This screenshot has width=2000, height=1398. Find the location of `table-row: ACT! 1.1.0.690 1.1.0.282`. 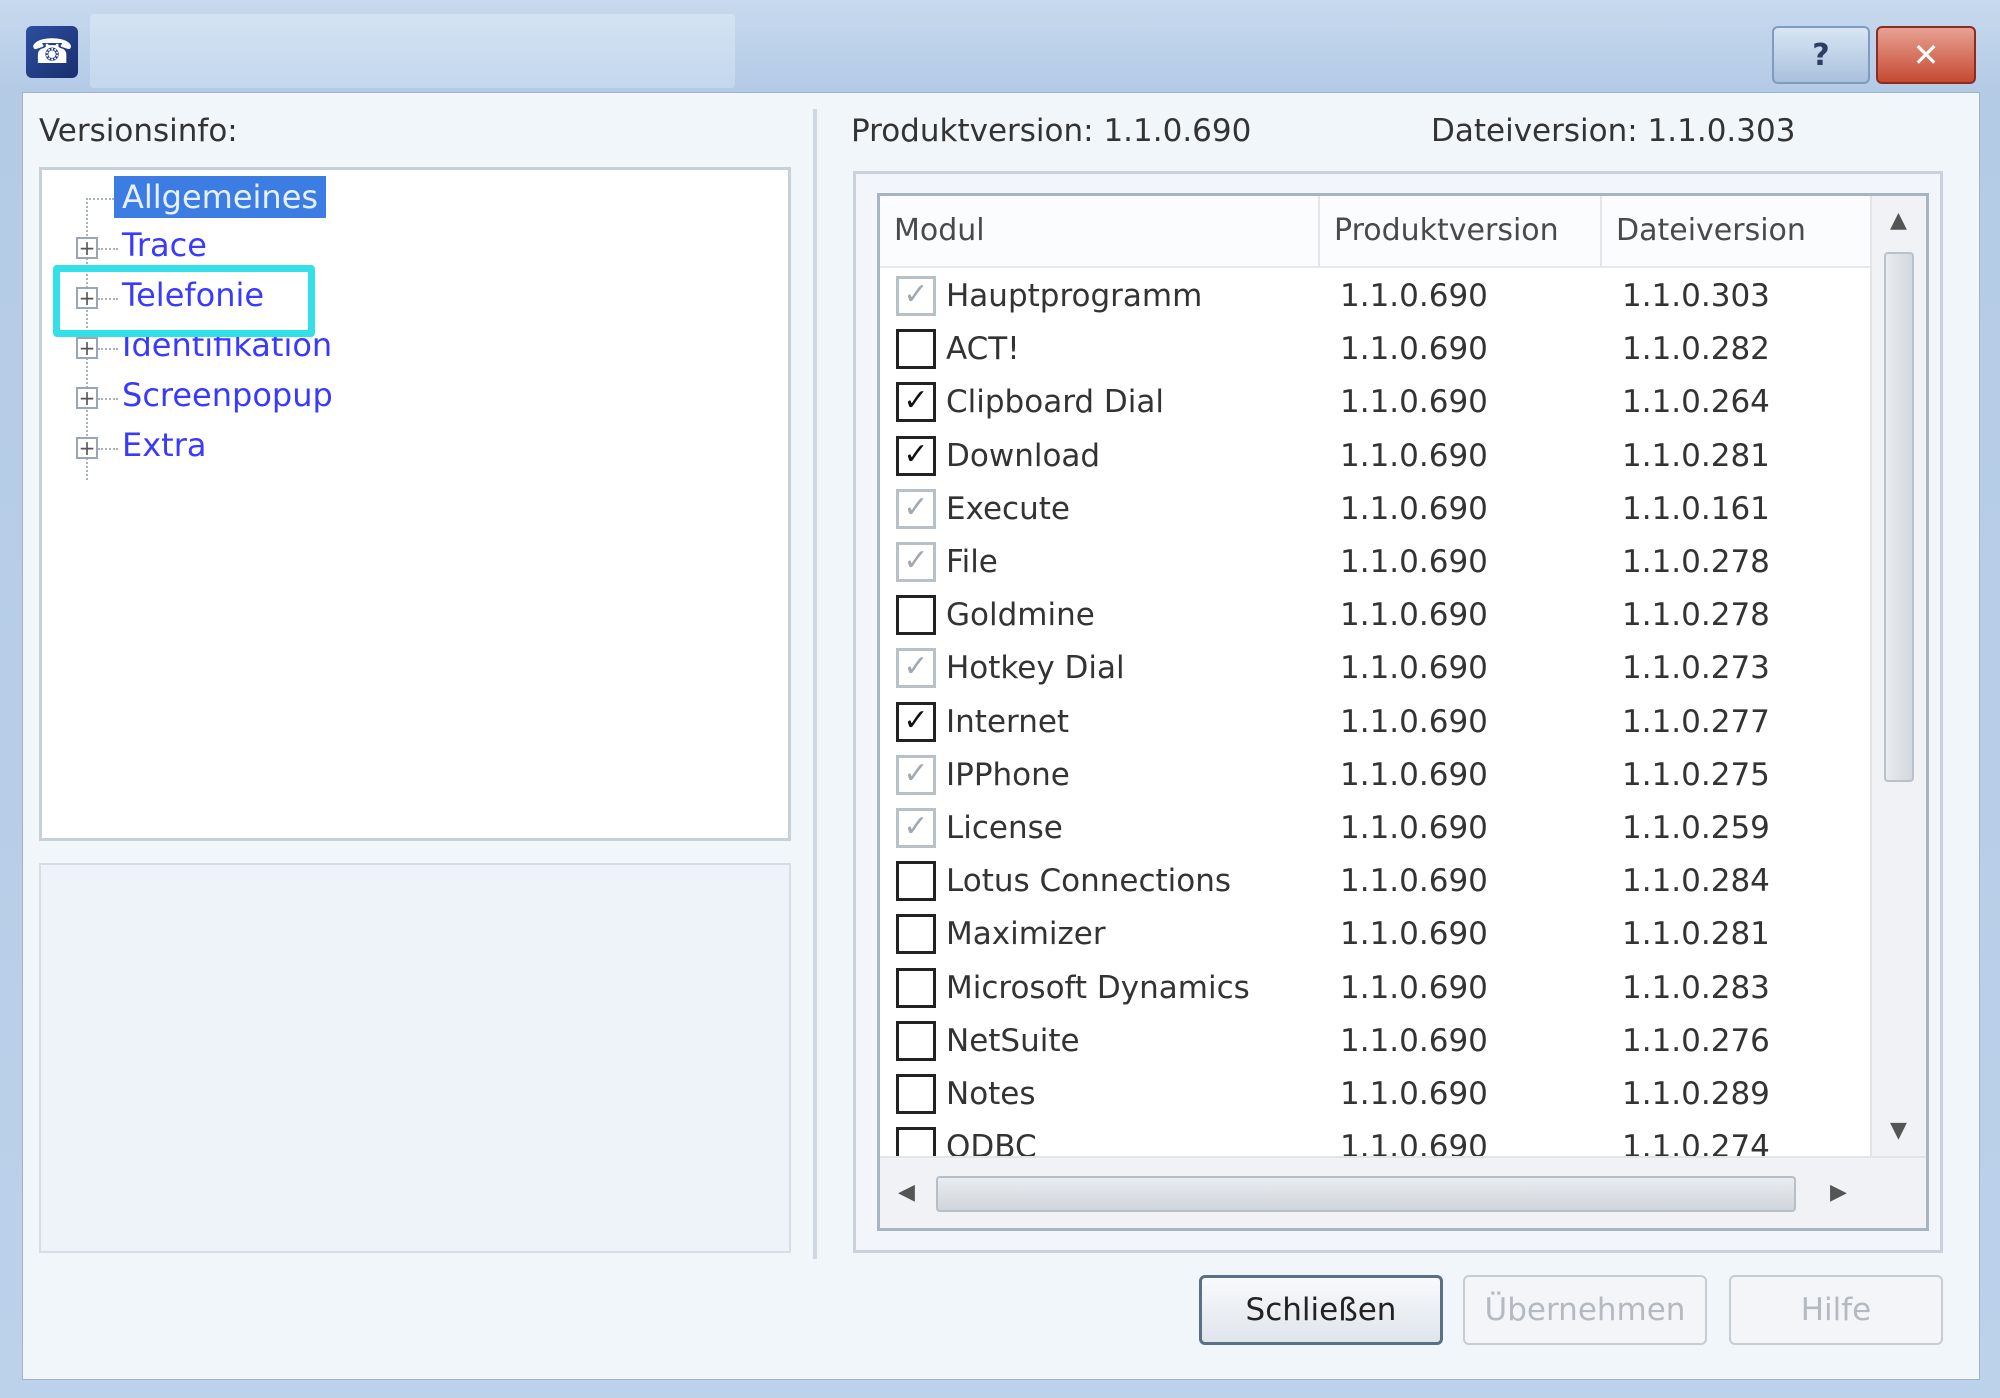

table-row: ACT! 1.1.0.690 1.1.0.282 is located at coordinates (1375, 349).